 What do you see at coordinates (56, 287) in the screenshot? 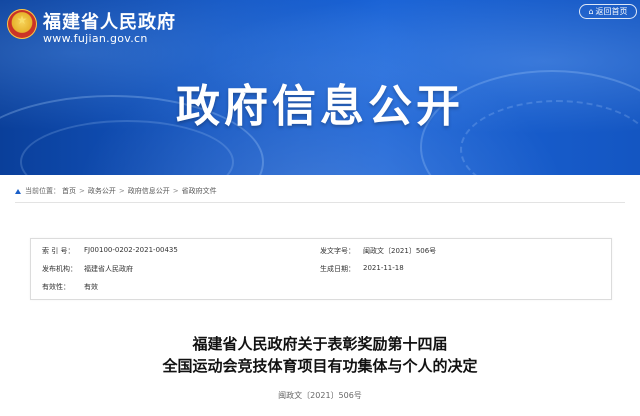
I see `validity-label: 有效性：` at bounding box center [56, 287].